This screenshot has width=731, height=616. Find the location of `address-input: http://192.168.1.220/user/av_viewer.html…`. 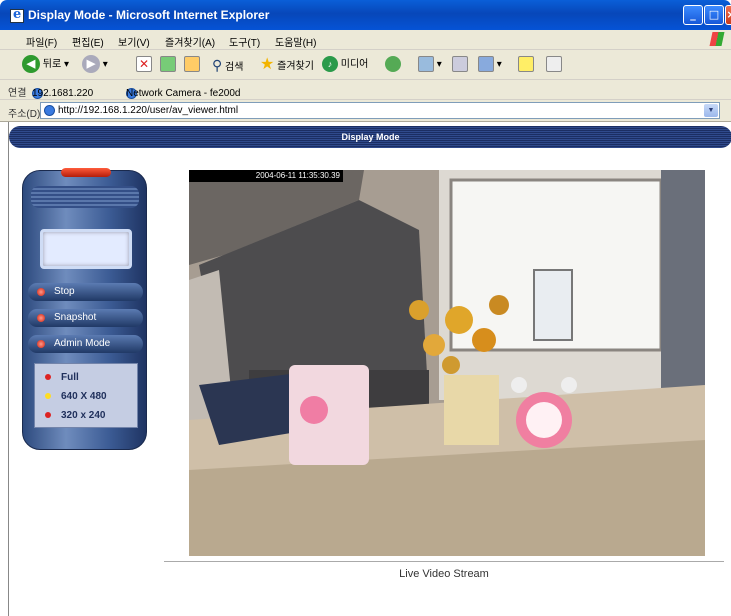

address-input: http://192.168.1.220/user/av_viewer.html… is located at coordinates (380, 110).